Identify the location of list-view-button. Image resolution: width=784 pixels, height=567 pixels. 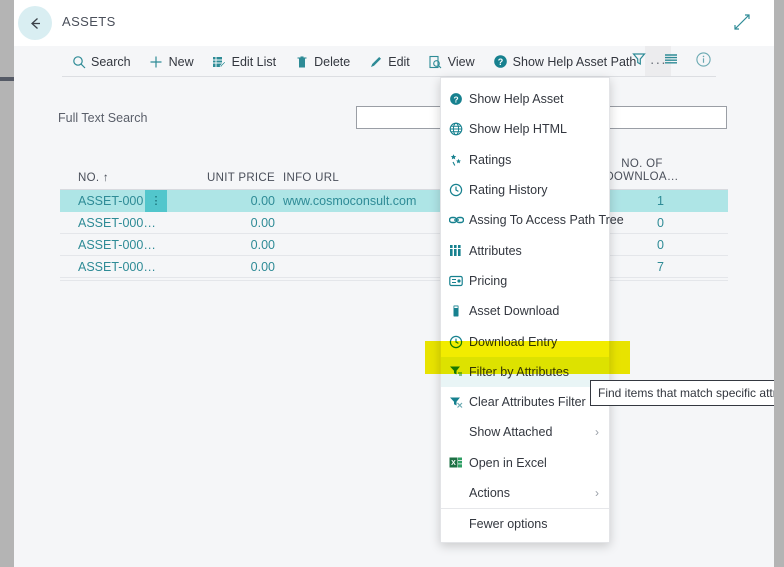
(671, 62).